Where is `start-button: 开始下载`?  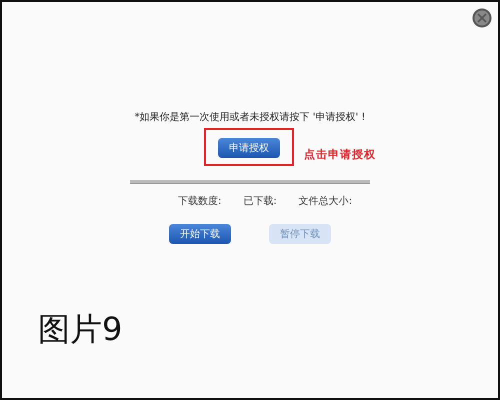
start-button: 开始下载 is located at coordinates (200, 234).